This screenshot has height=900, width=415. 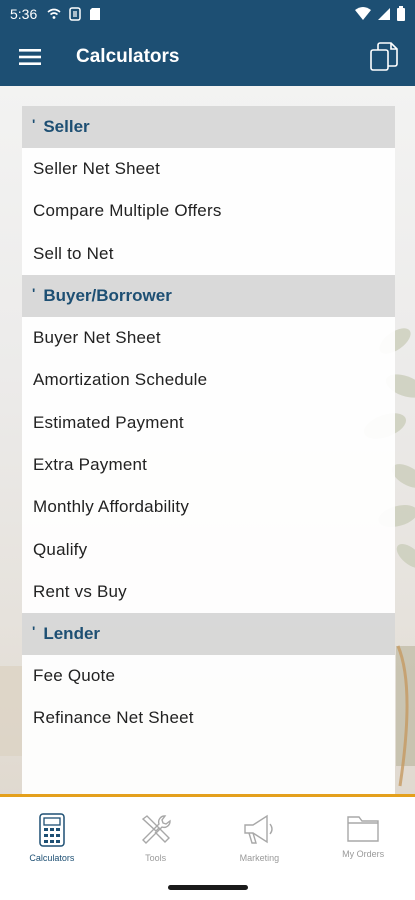 I want to click on folder-icon, so click(x=363, y=829).